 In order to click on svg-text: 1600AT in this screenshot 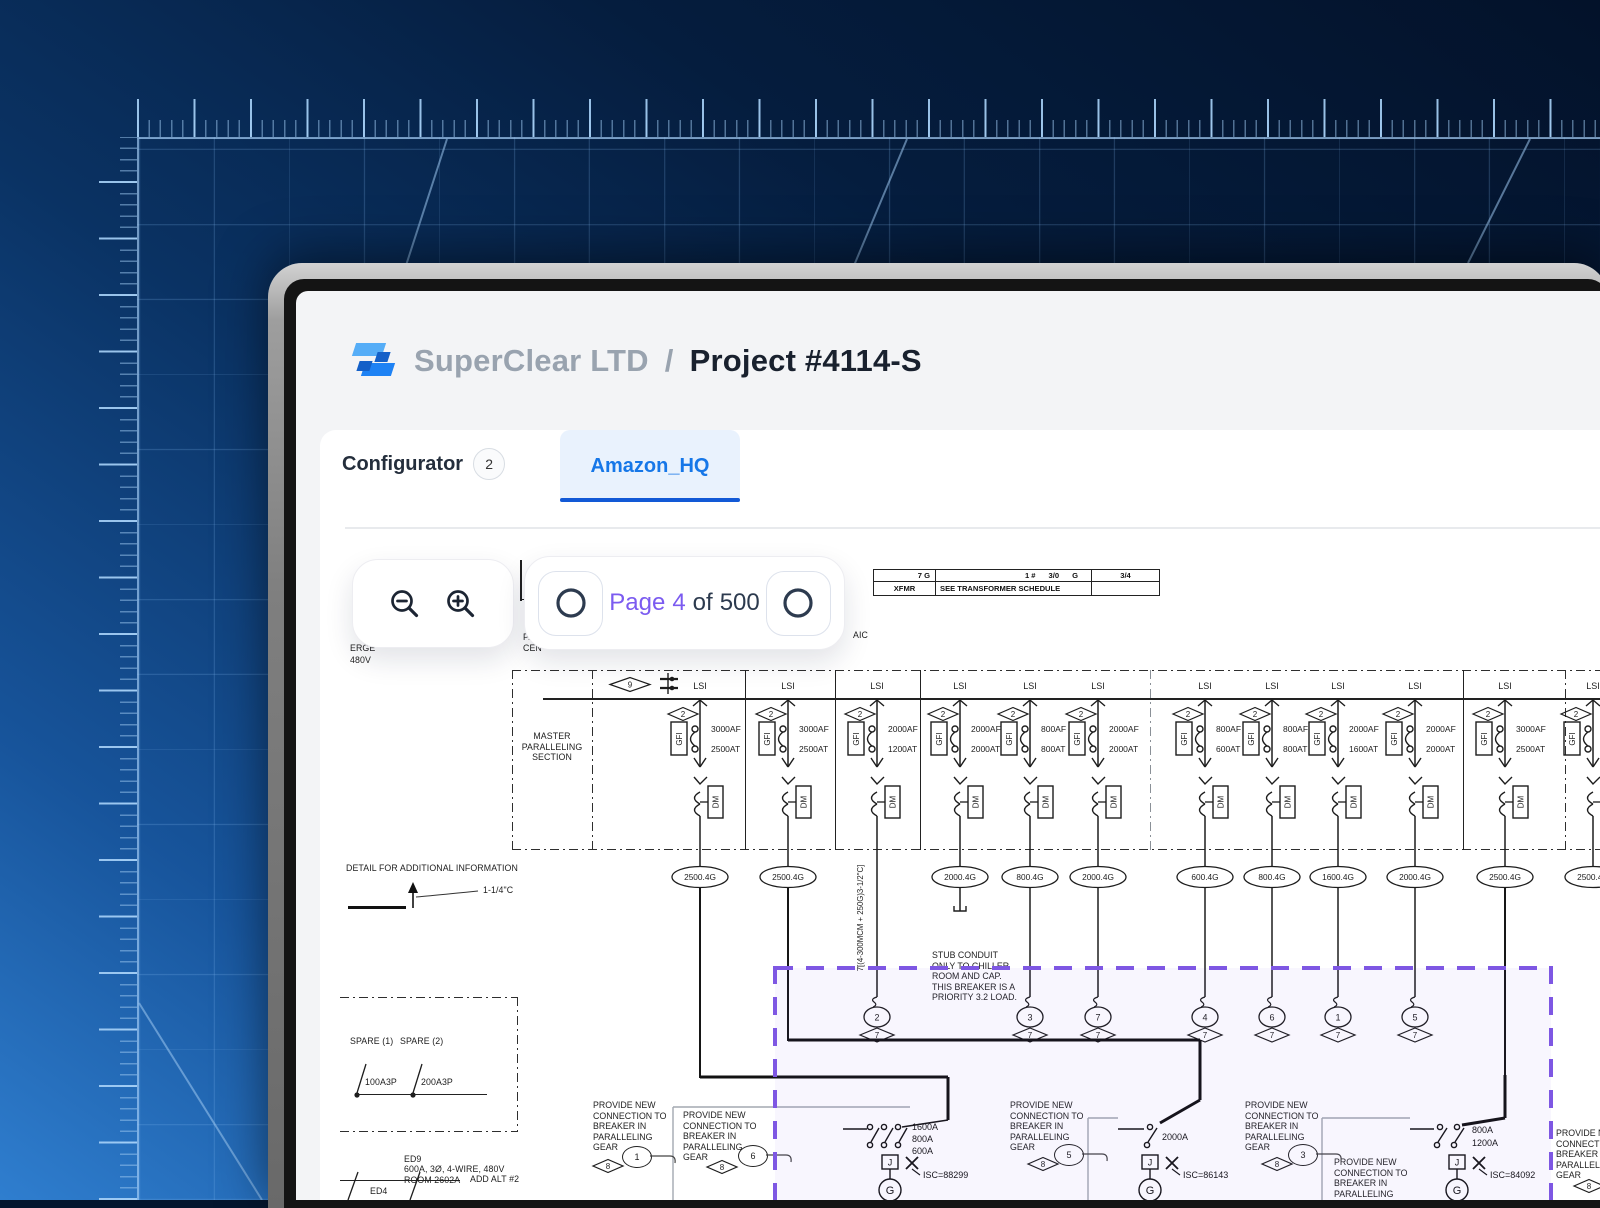, I will do `click(1363, 749)`.